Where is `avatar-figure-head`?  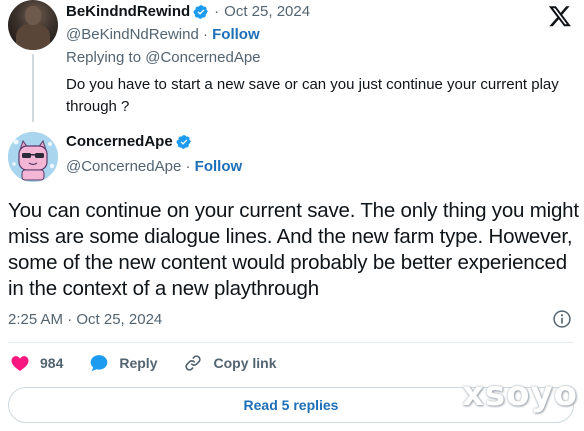 avatar-figure-head is located at coordinates (33, 15).